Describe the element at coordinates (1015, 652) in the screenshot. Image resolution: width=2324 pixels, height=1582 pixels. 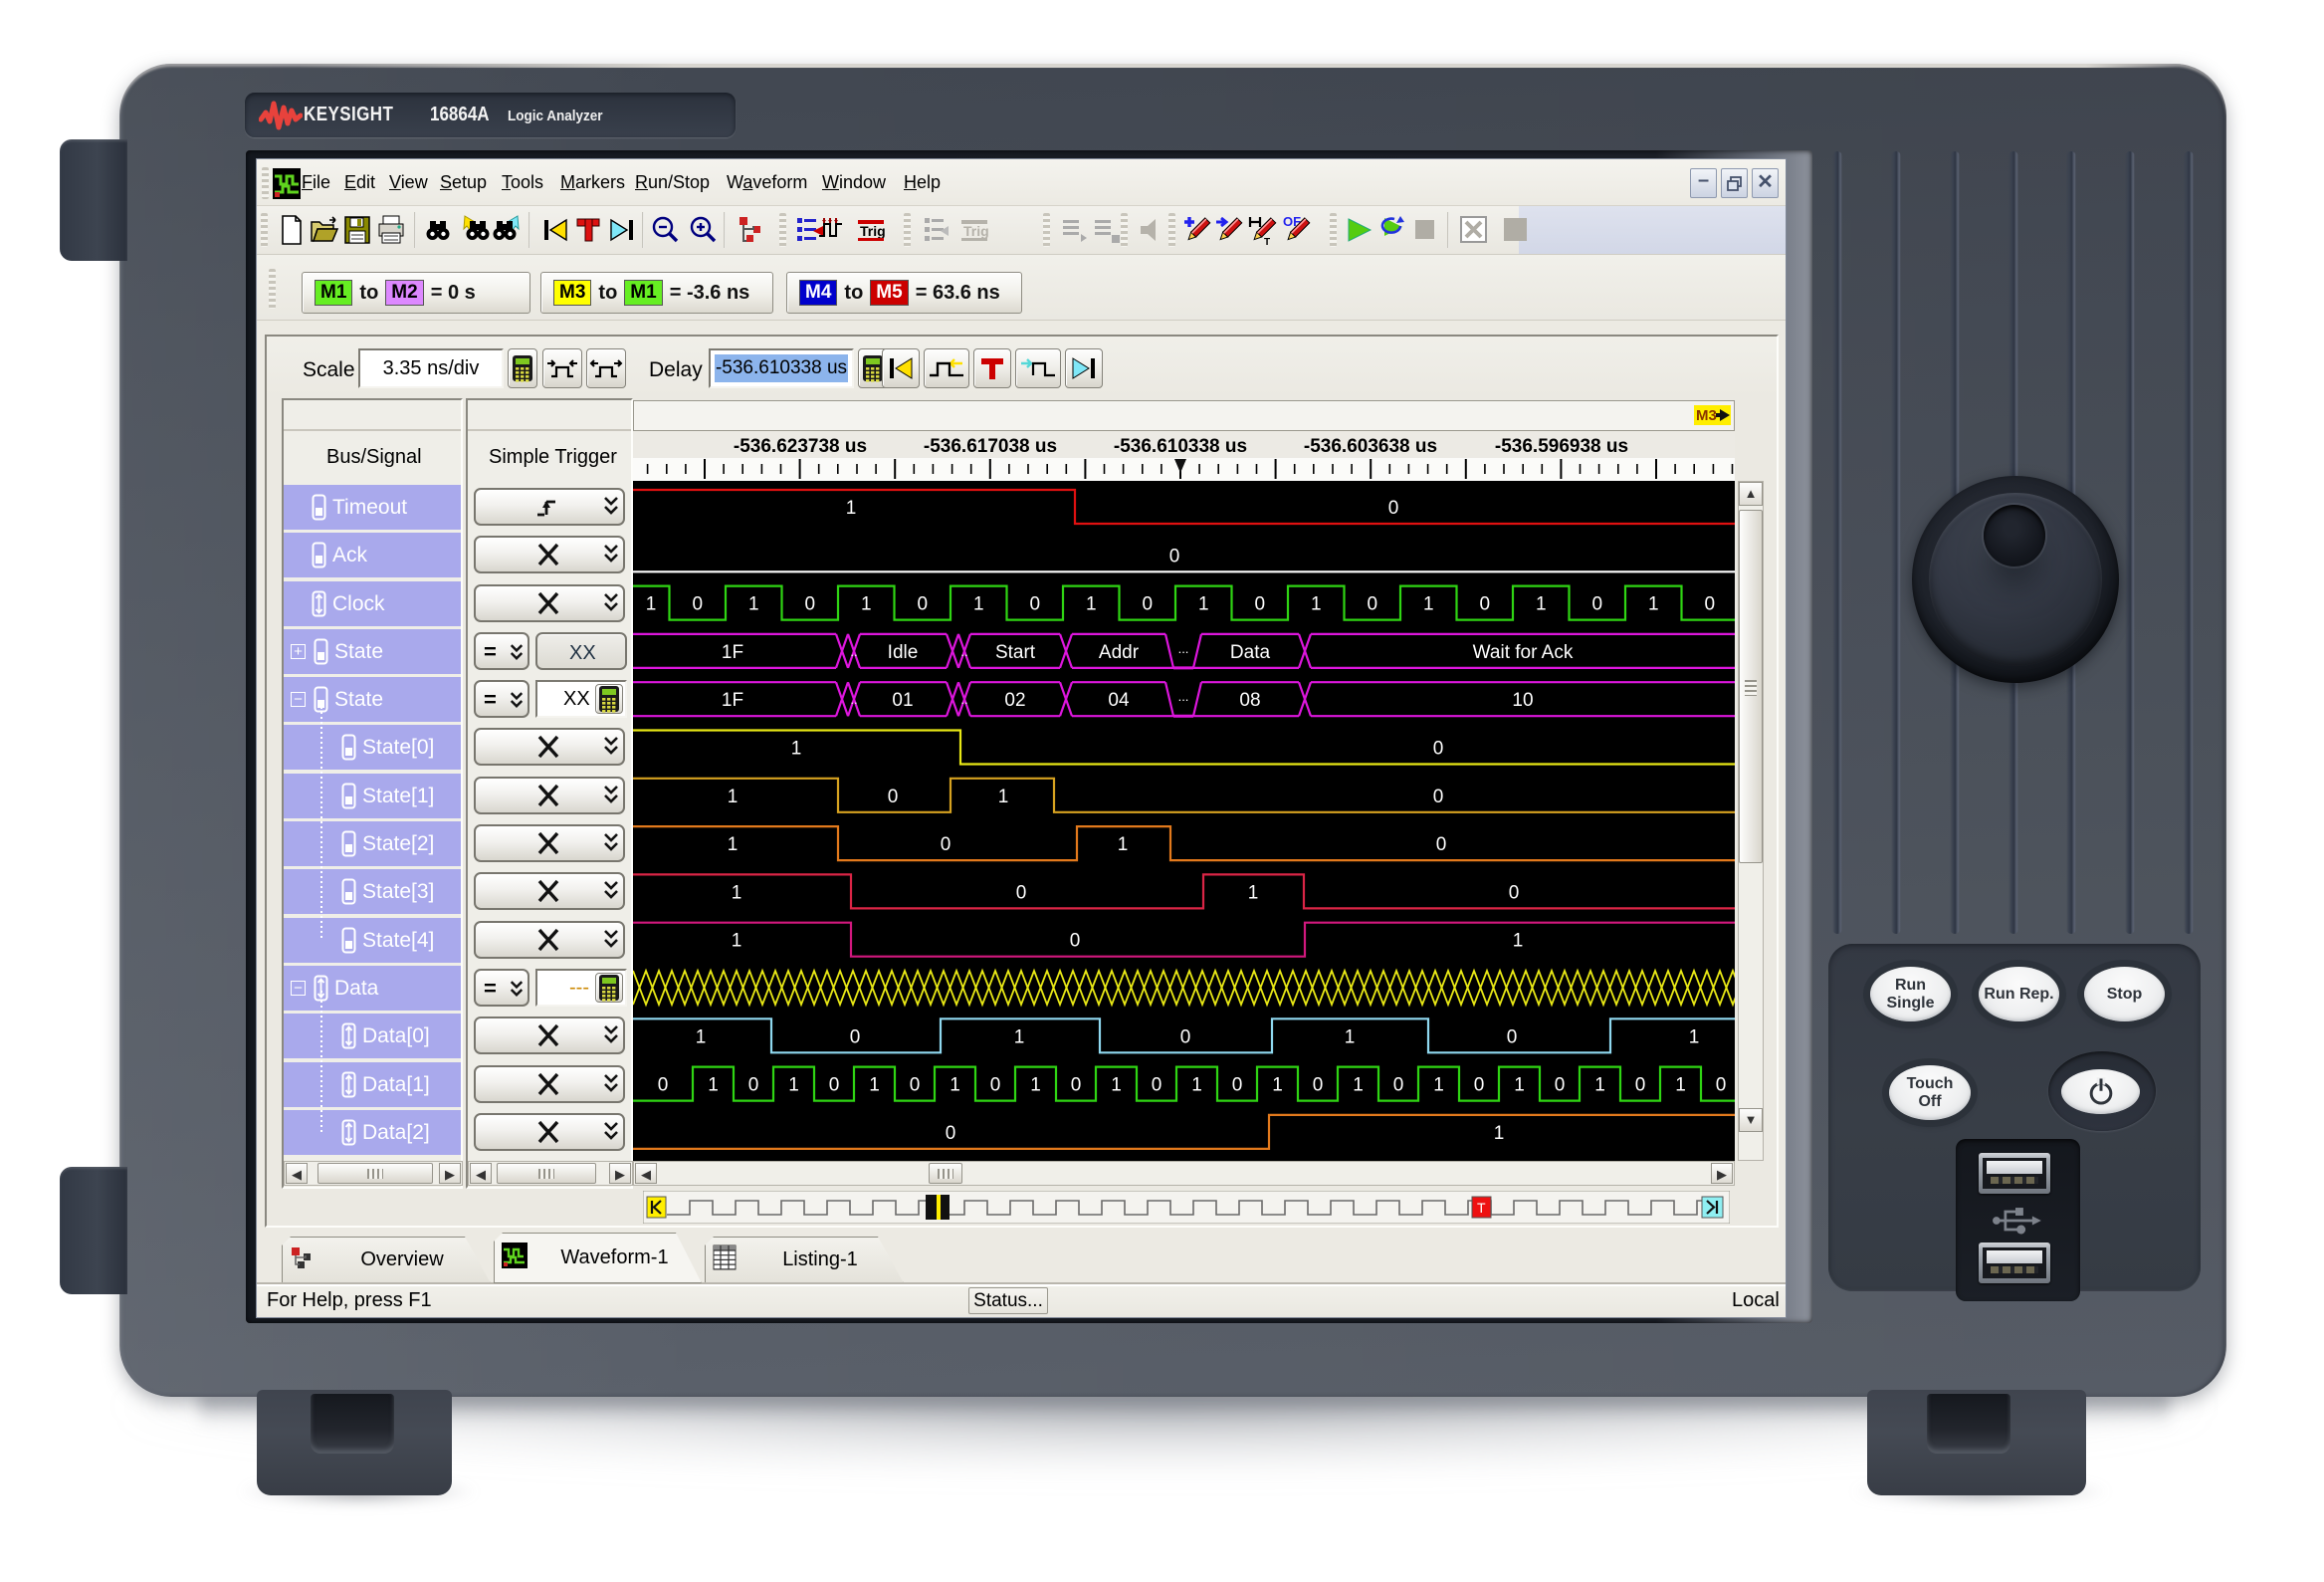
I see `svg-text: Start` at that location.